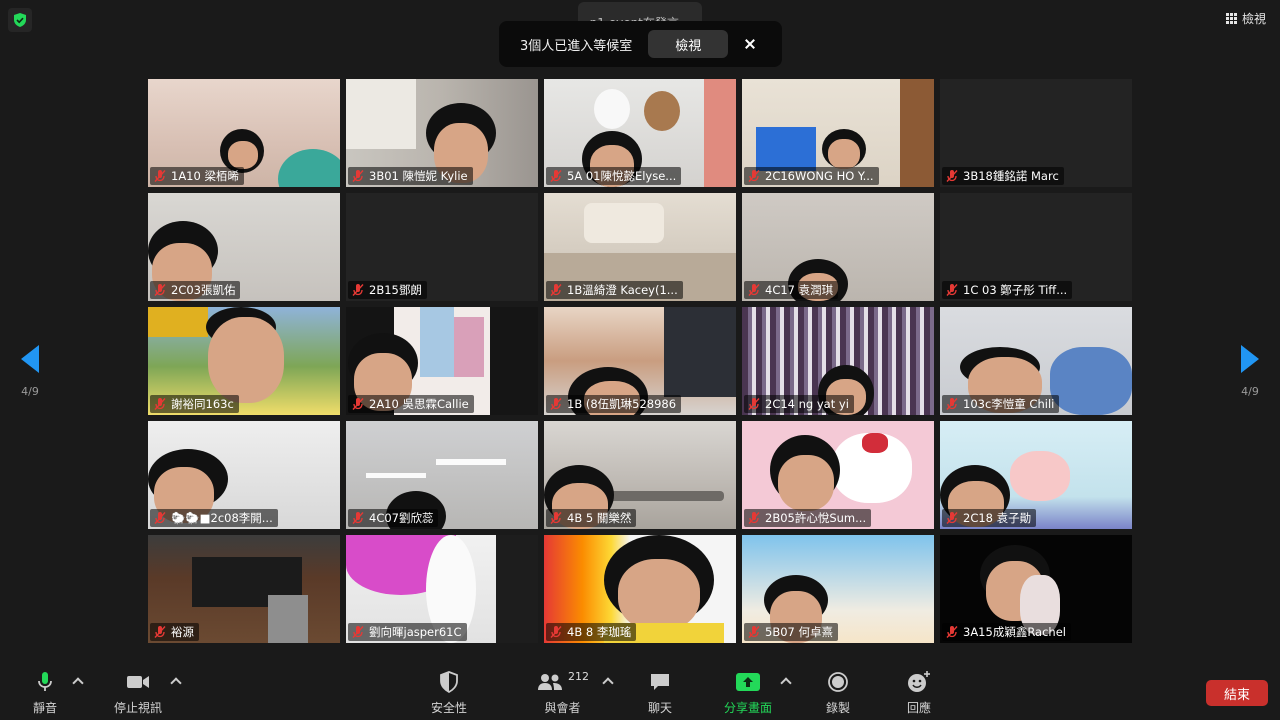  What do you see at coordinates (1245, 18) in the screenshot?
I see `view-button: 檢視` at bounding box center [1245, 18].